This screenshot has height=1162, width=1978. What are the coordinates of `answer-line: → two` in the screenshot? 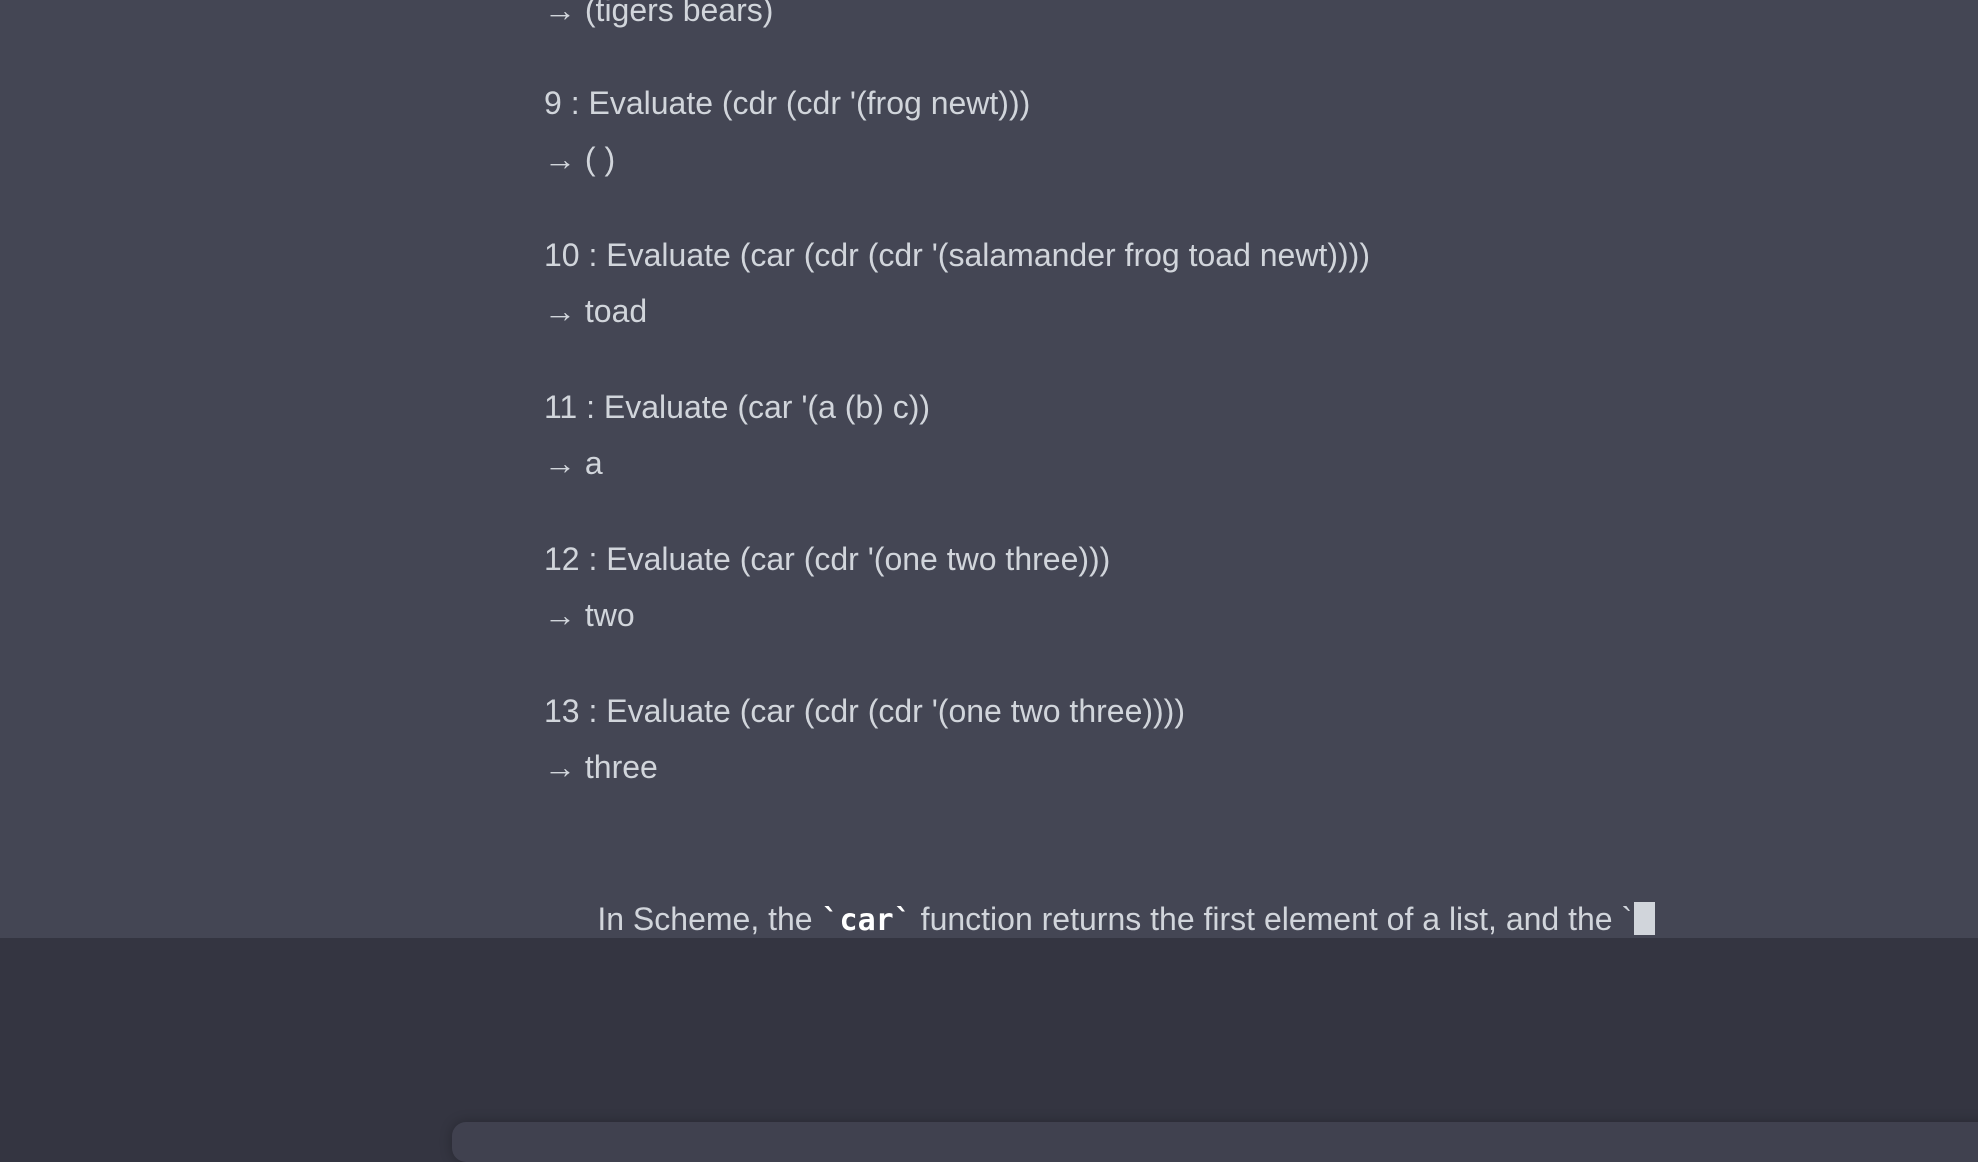 It's located at (589, 615).